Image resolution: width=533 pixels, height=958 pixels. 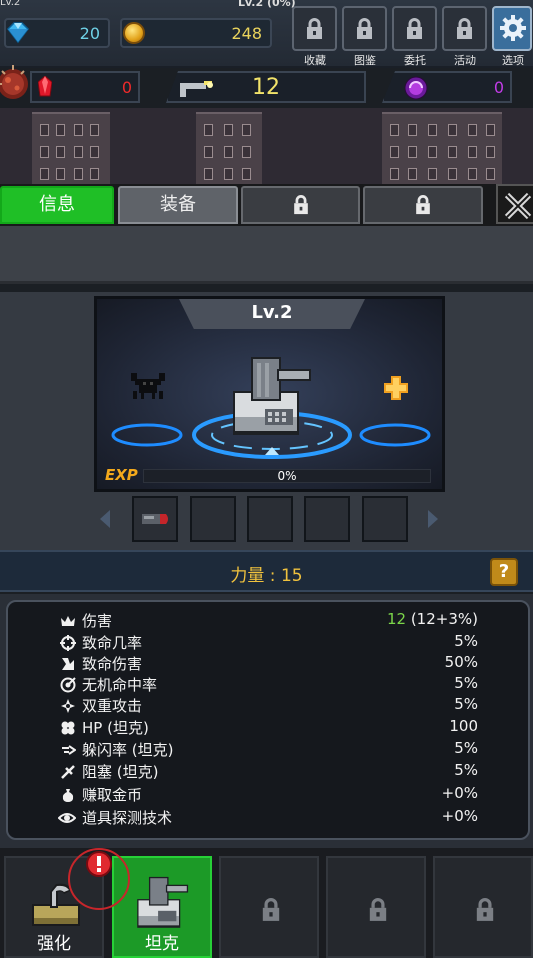 What do you see at coordinates (71, 148) in the screenshot?
I see `building` at bounding box center [71, 148].